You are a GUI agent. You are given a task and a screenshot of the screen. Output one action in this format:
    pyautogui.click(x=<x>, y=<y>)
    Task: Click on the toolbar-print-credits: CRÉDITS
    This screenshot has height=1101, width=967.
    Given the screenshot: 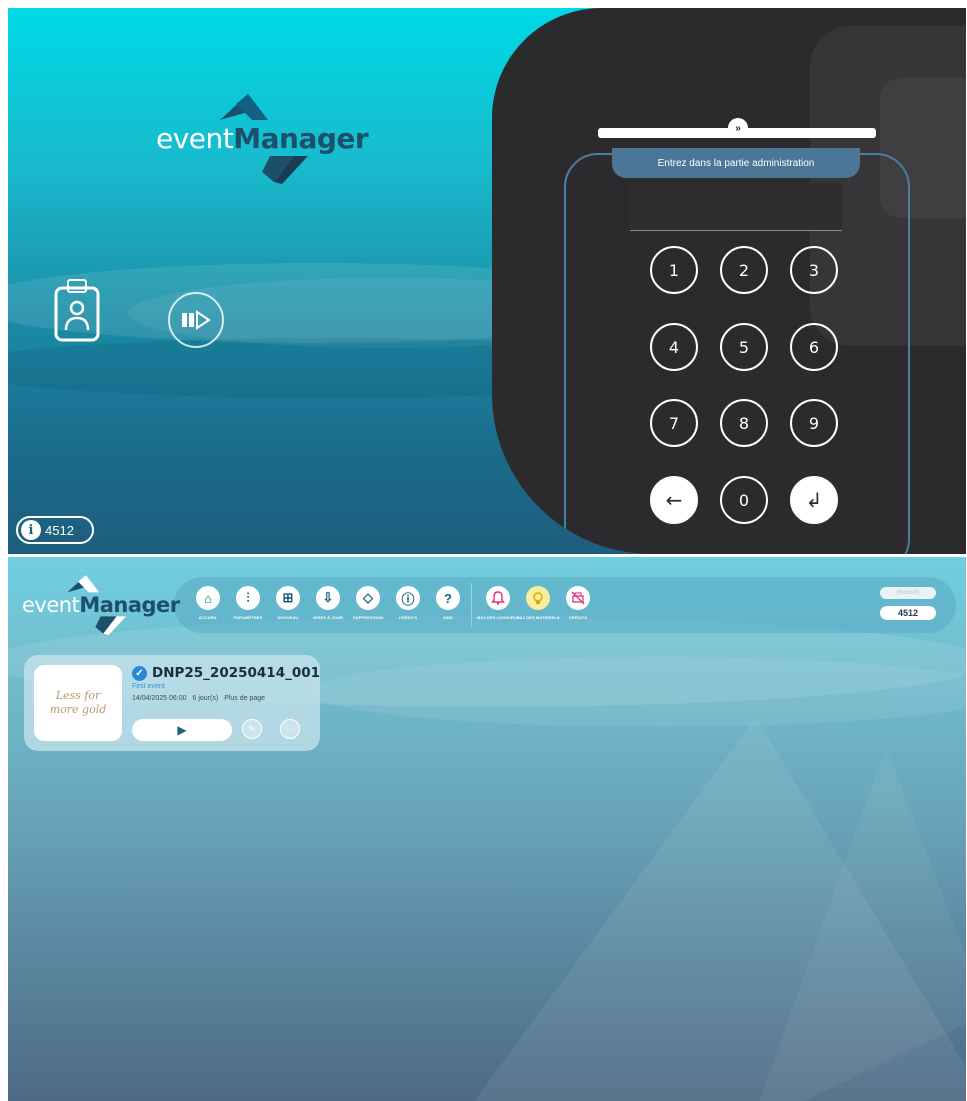 What is the action you would take?
    pyautogui.click(x=578, y=603)
    